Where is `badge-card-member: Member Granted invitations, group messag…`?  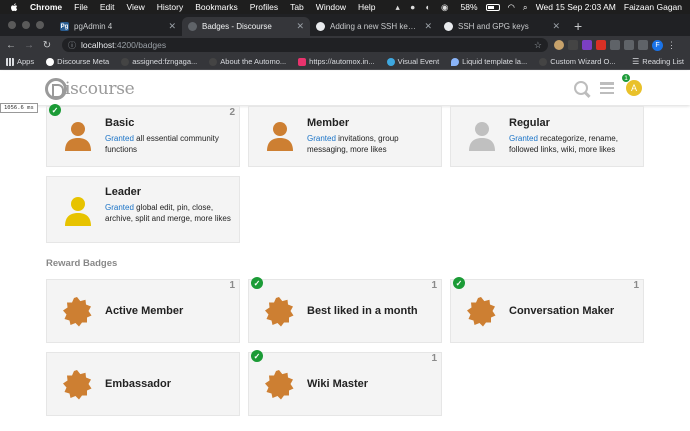
badge-card-member: Member Granted invitations, group messag… is located at coordinates (345, 136).